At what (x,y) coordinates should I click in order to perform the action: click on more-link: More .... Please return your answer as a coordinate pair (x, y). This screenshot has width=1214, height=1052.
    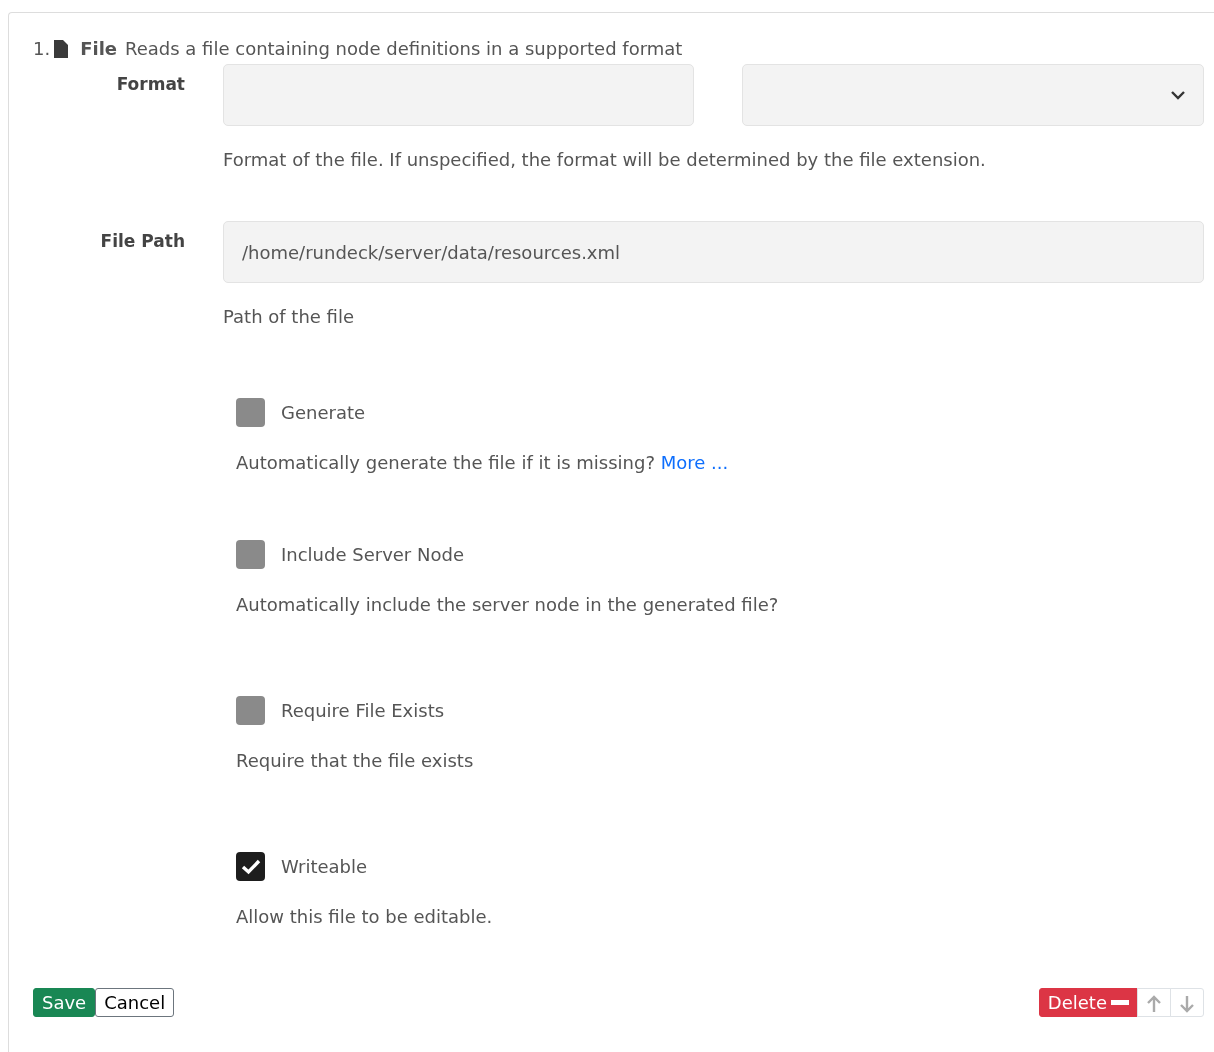
    Looking at the image, I should click on (694, 462).